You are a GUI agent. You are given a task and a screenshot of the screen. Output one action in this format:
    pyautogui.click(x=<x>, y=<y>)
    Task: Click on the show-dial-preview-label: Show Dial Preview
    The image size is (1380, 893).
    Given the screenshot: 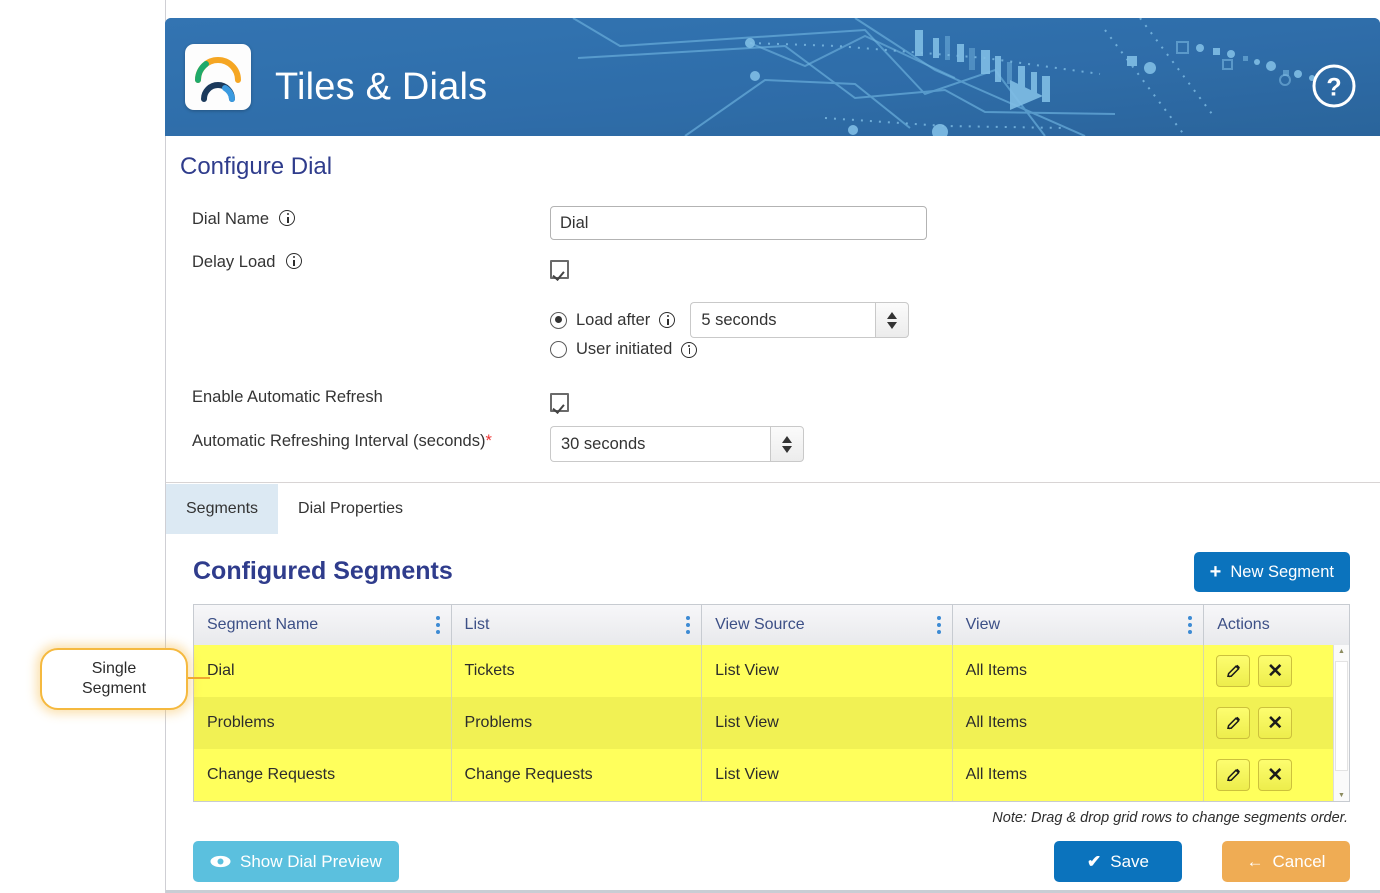 What is the action you would take?
    pyautogui.click(x=311, y=861)
    